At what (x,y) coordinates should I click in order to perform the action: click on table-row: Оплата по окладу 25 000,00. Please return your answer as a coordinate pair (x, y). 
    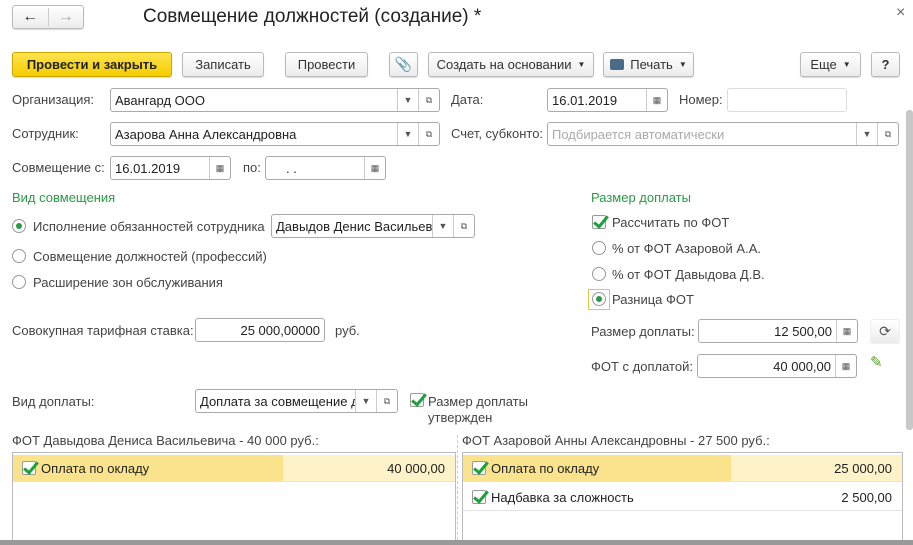
    Looking at the image, I should click on (682, 468).